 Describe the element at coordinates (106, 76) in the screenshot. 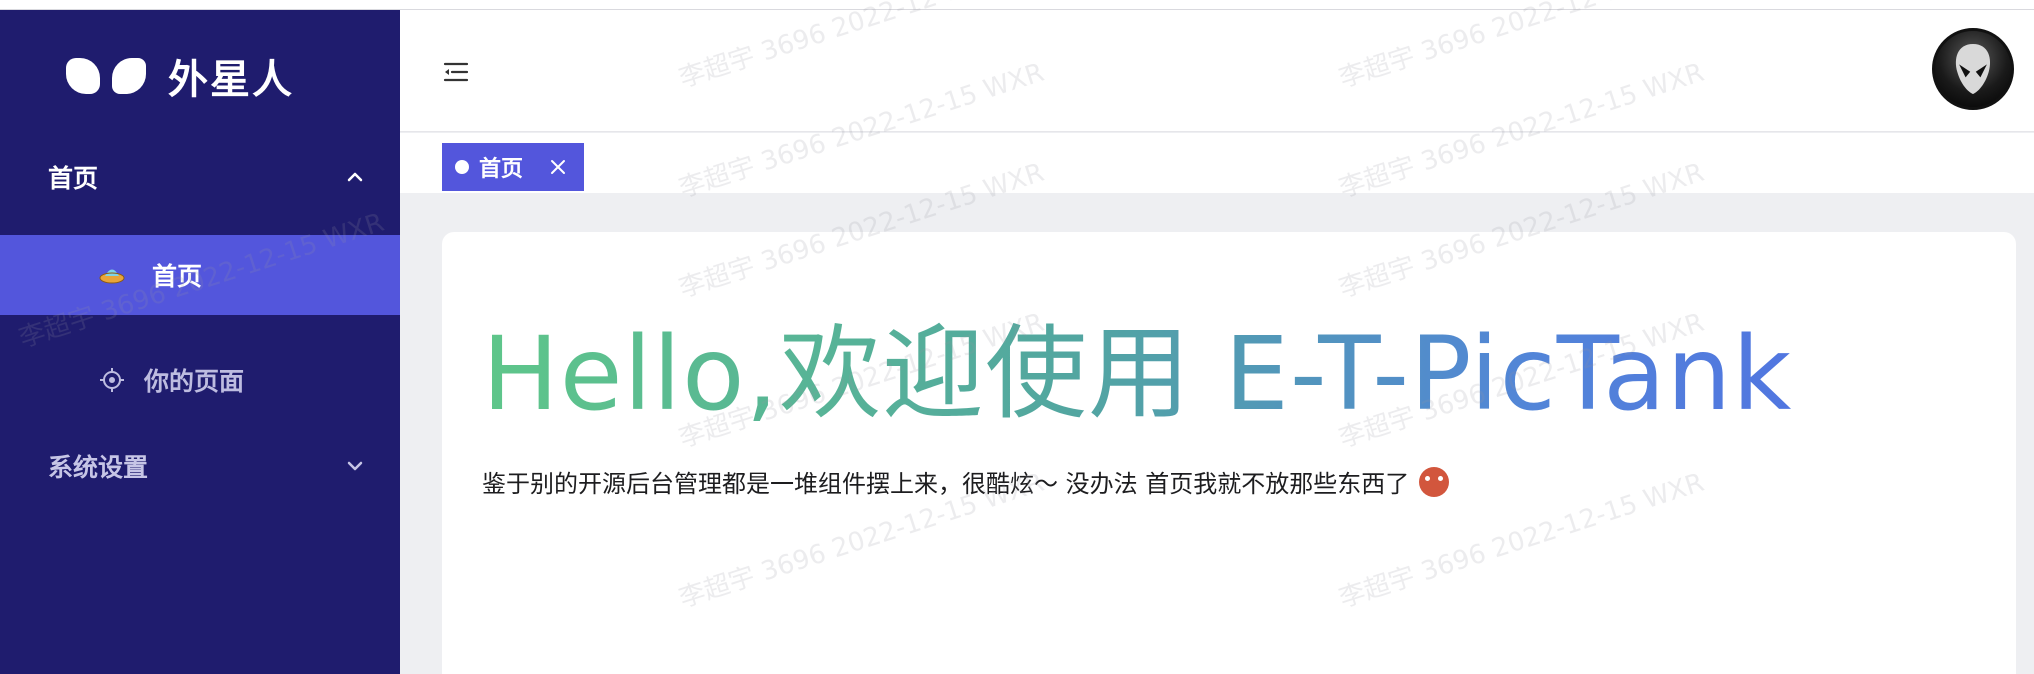

I see `logo-mark-icon` at that location.